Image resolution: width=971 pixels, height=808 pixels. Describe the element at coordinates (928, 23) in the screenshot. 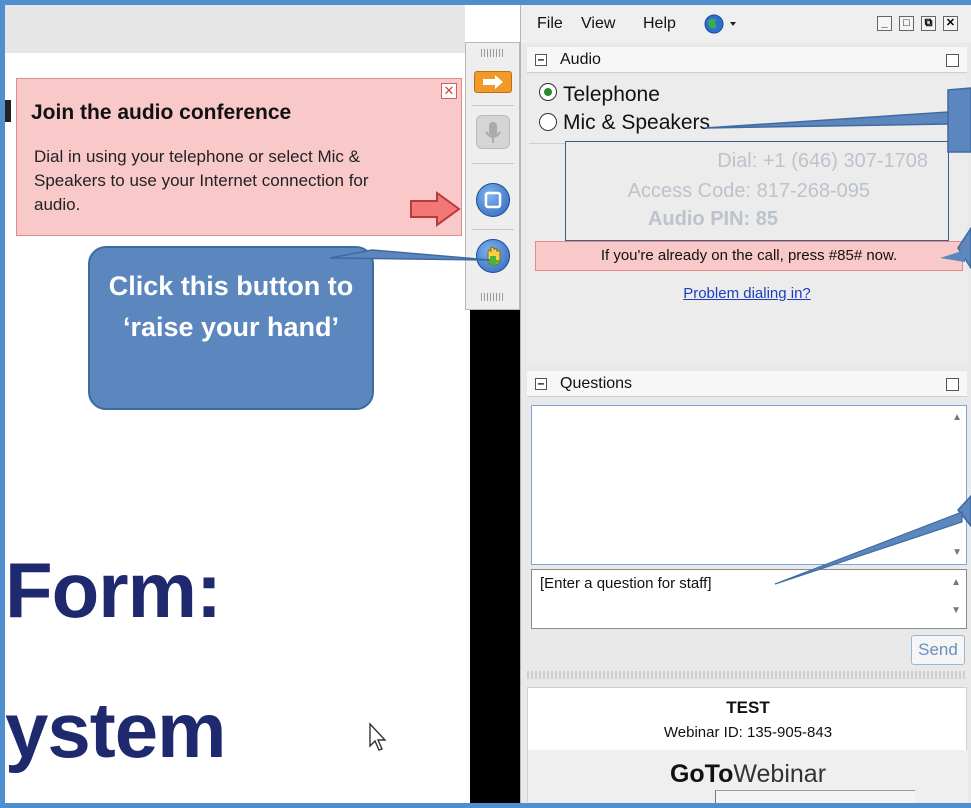

I see `restore-icon: ⧉` at that location.